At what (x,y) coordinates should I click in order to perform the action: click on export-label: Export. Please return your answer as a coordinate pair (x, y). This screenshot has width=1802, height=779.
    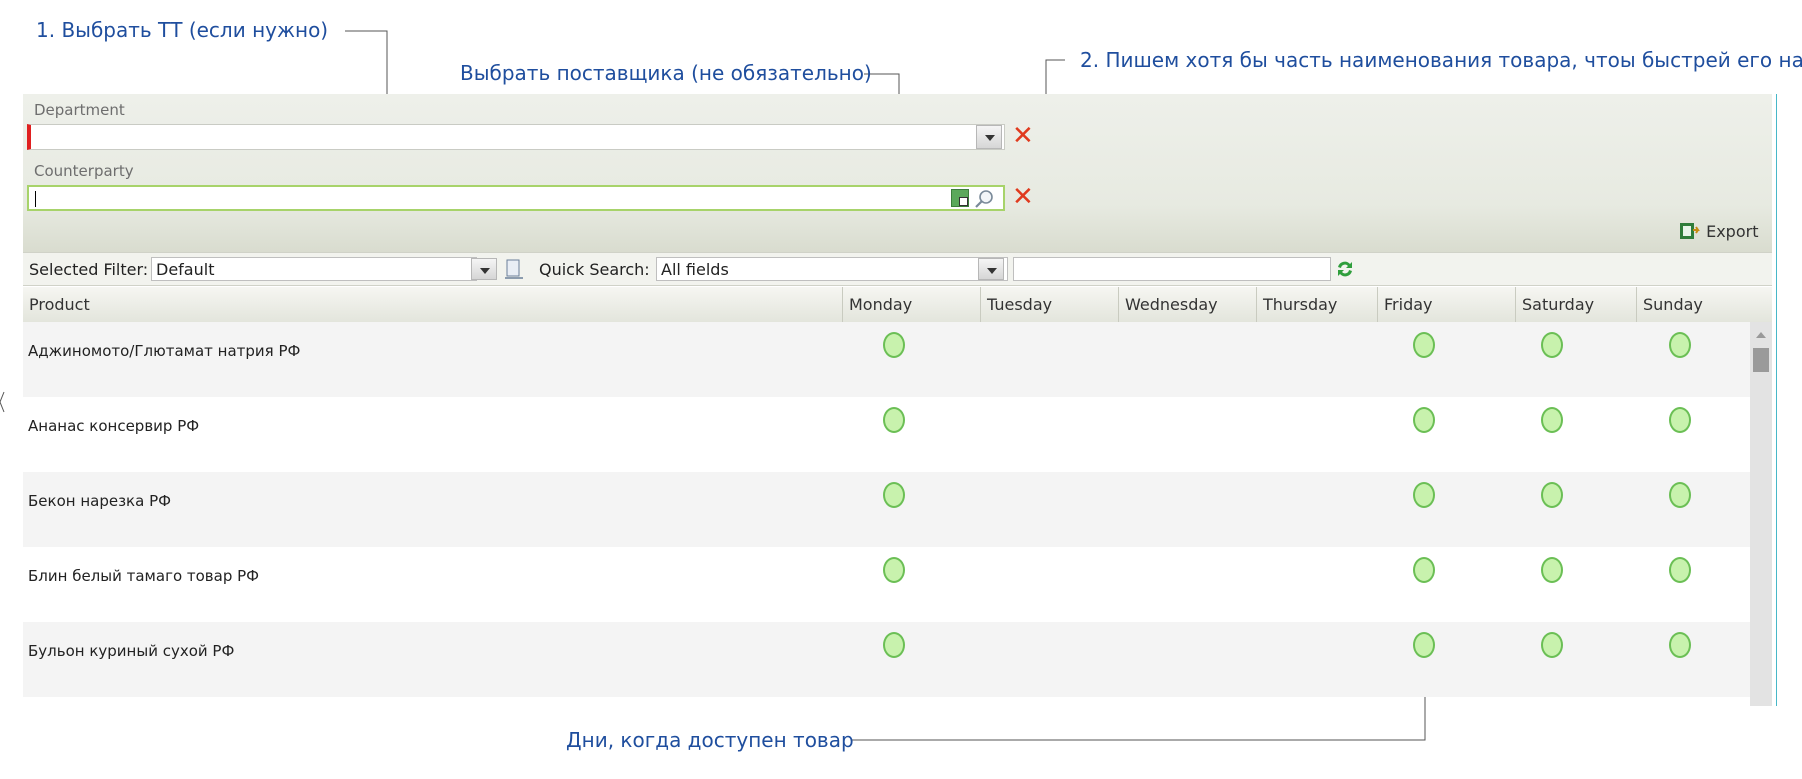
    Looking at the image, I should click on (1732, 231).